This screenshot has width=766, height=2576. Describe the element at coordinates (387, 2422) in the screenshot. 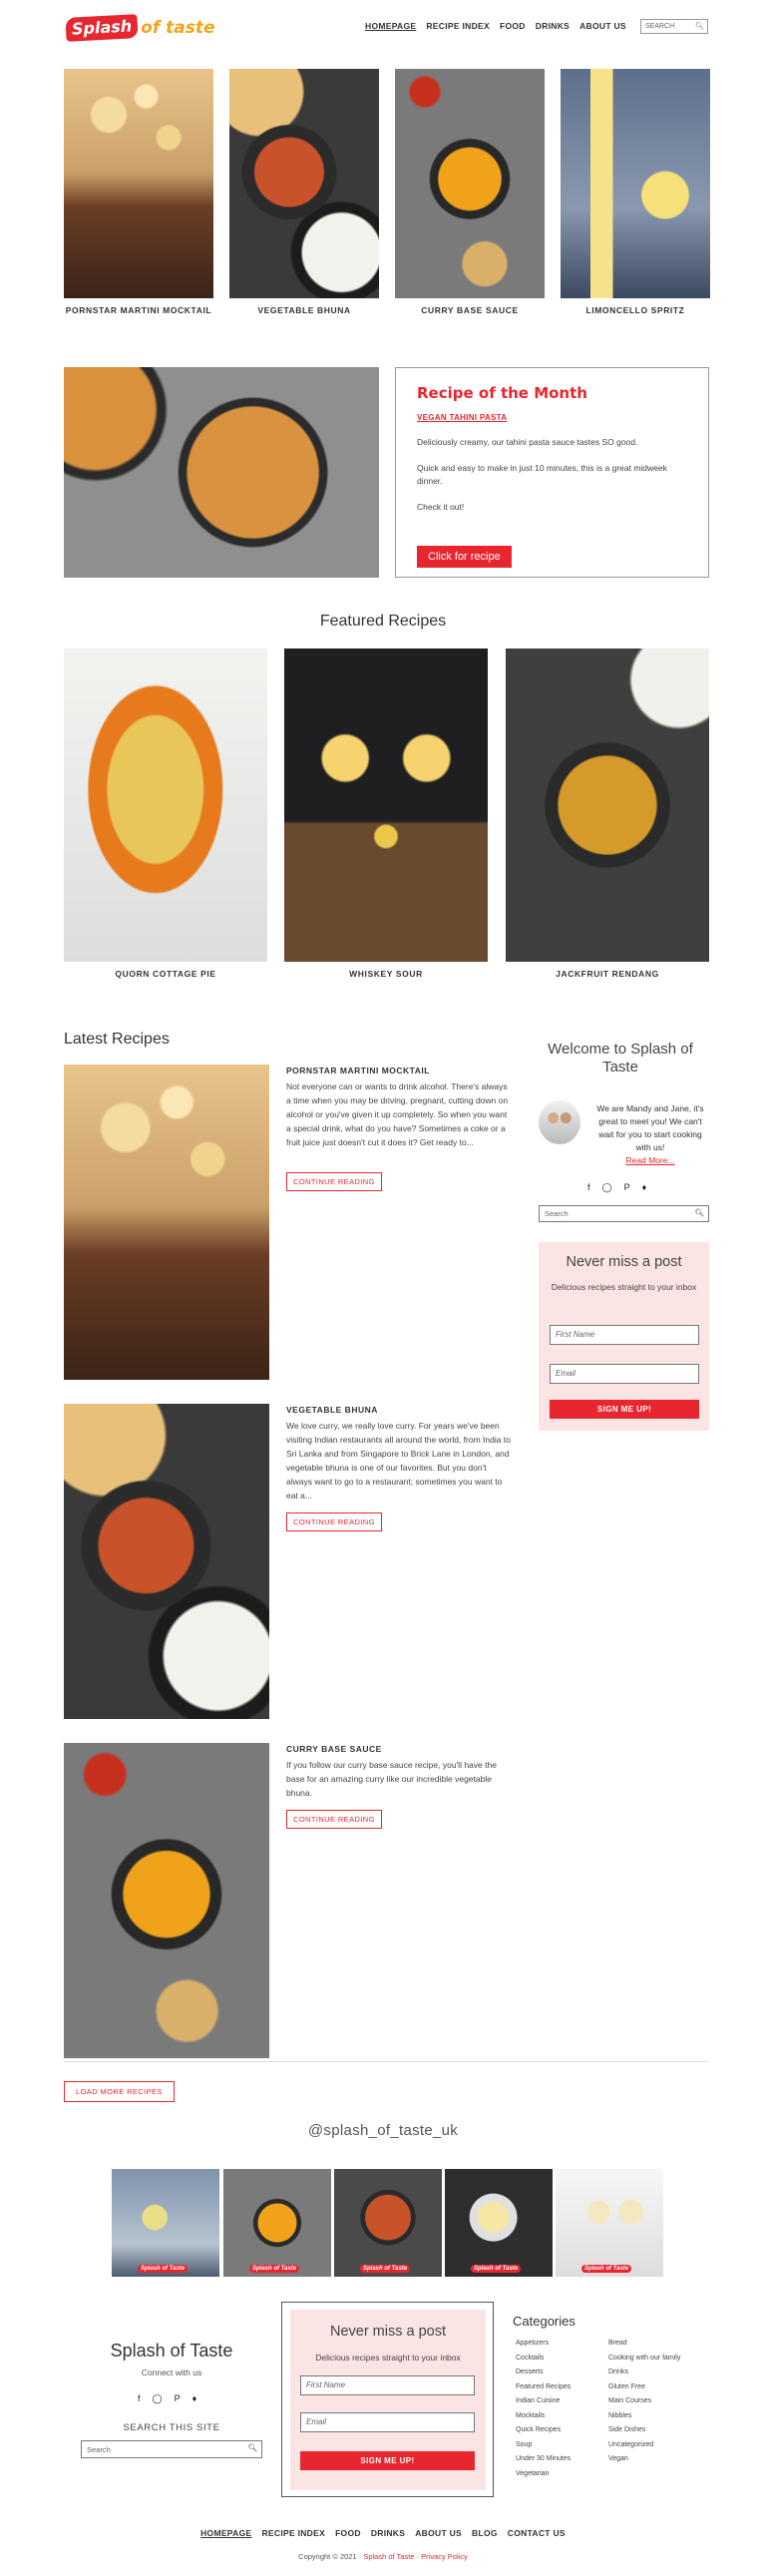

I see `footer-email-field: Email` at that location.